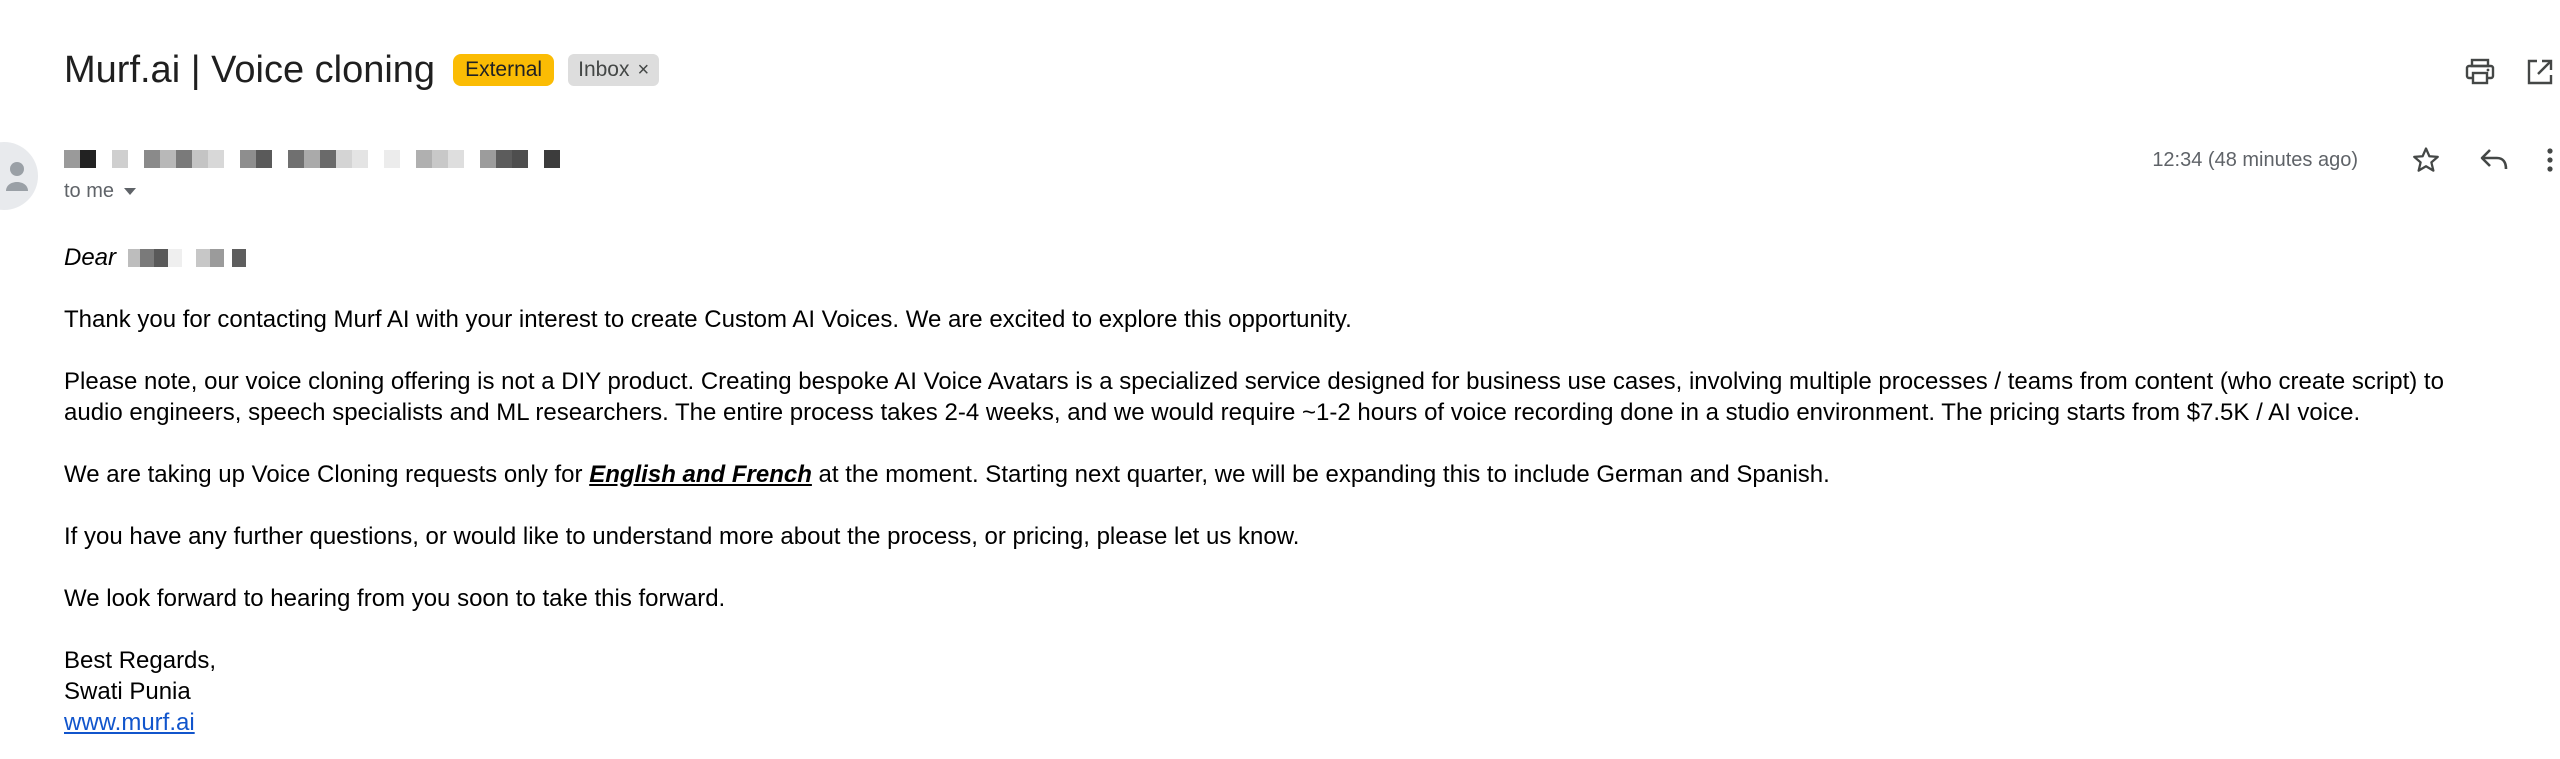 This screenshot has height=759, width=2560. I want to click on reply-icon, so click(2494, 160).